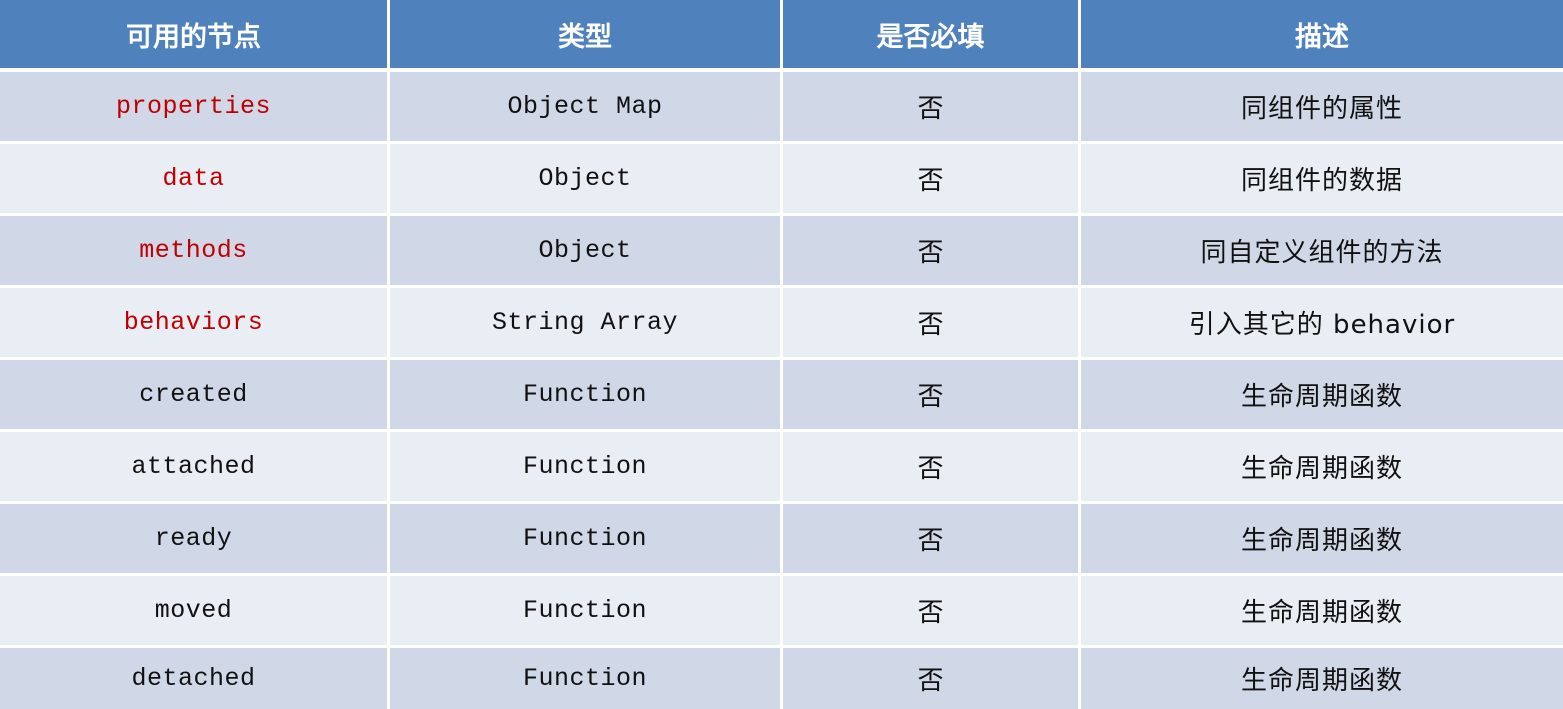  I want to click on type-cell: String Array, so click(586, 324).